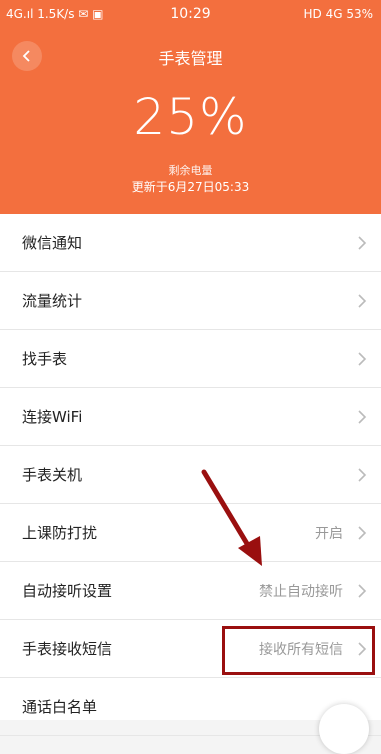 Image resolution: width=381 pixels, height=754 pixels. What do you see at coordinates (190, 649) in the screenshot?
I see `menu-item-receive-sms: 手表接收短信 接收所有短信` at bounding box center [190, 649].